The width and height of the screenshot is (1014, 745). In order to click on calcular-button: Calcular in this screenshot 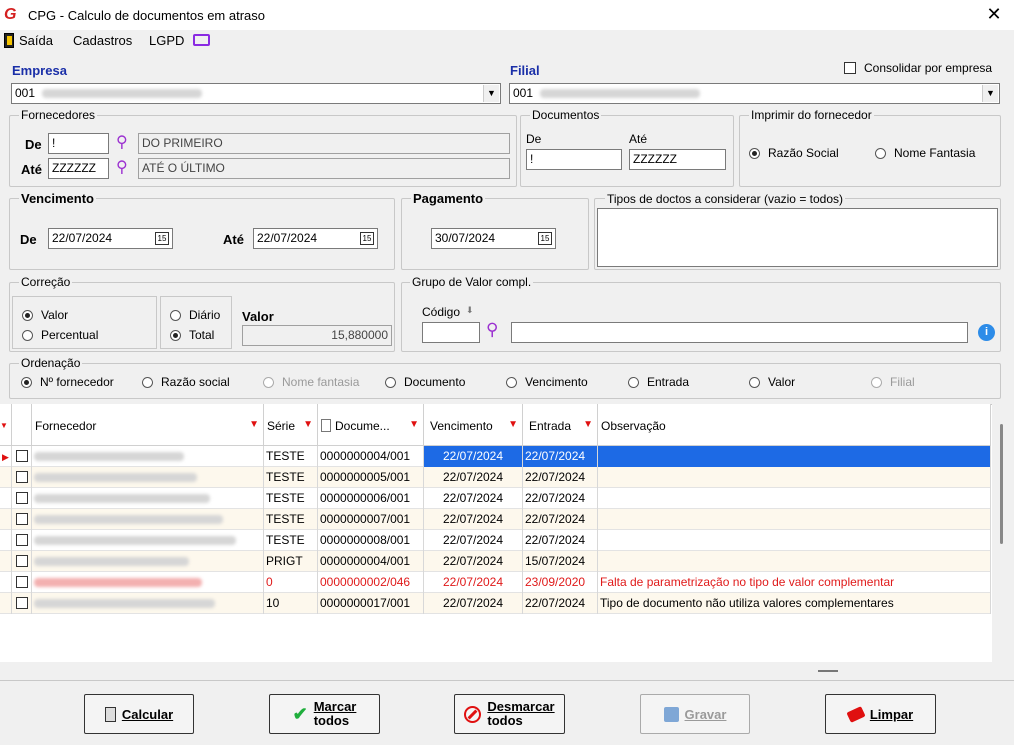, I will do `click(139, 714)`.